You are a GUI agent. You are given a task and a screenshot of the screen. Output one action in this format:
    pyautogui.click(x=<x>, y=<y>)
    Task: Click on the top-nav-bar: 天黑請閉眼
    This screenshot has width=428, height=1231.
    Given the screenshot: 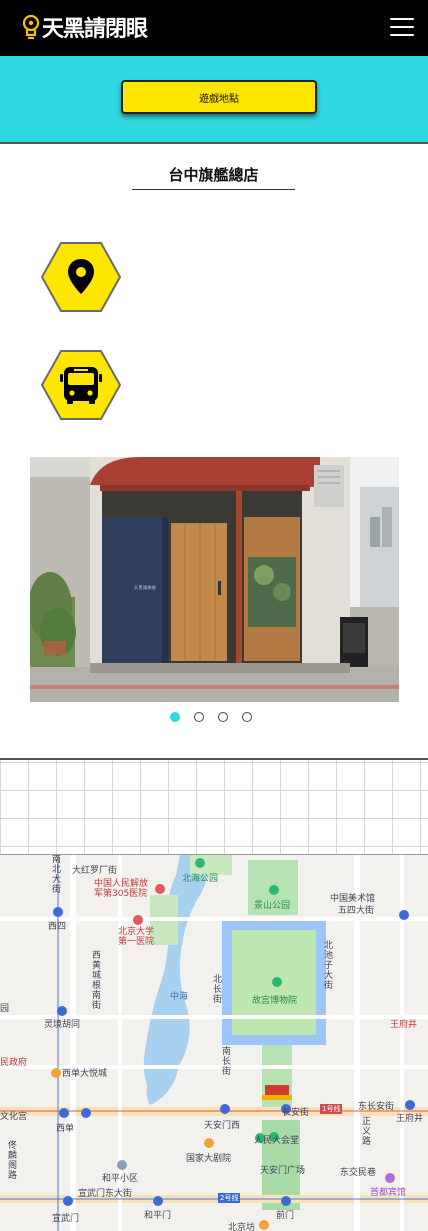 What is the action you would take?
    pyautogui.click(x=214, y=28)
    